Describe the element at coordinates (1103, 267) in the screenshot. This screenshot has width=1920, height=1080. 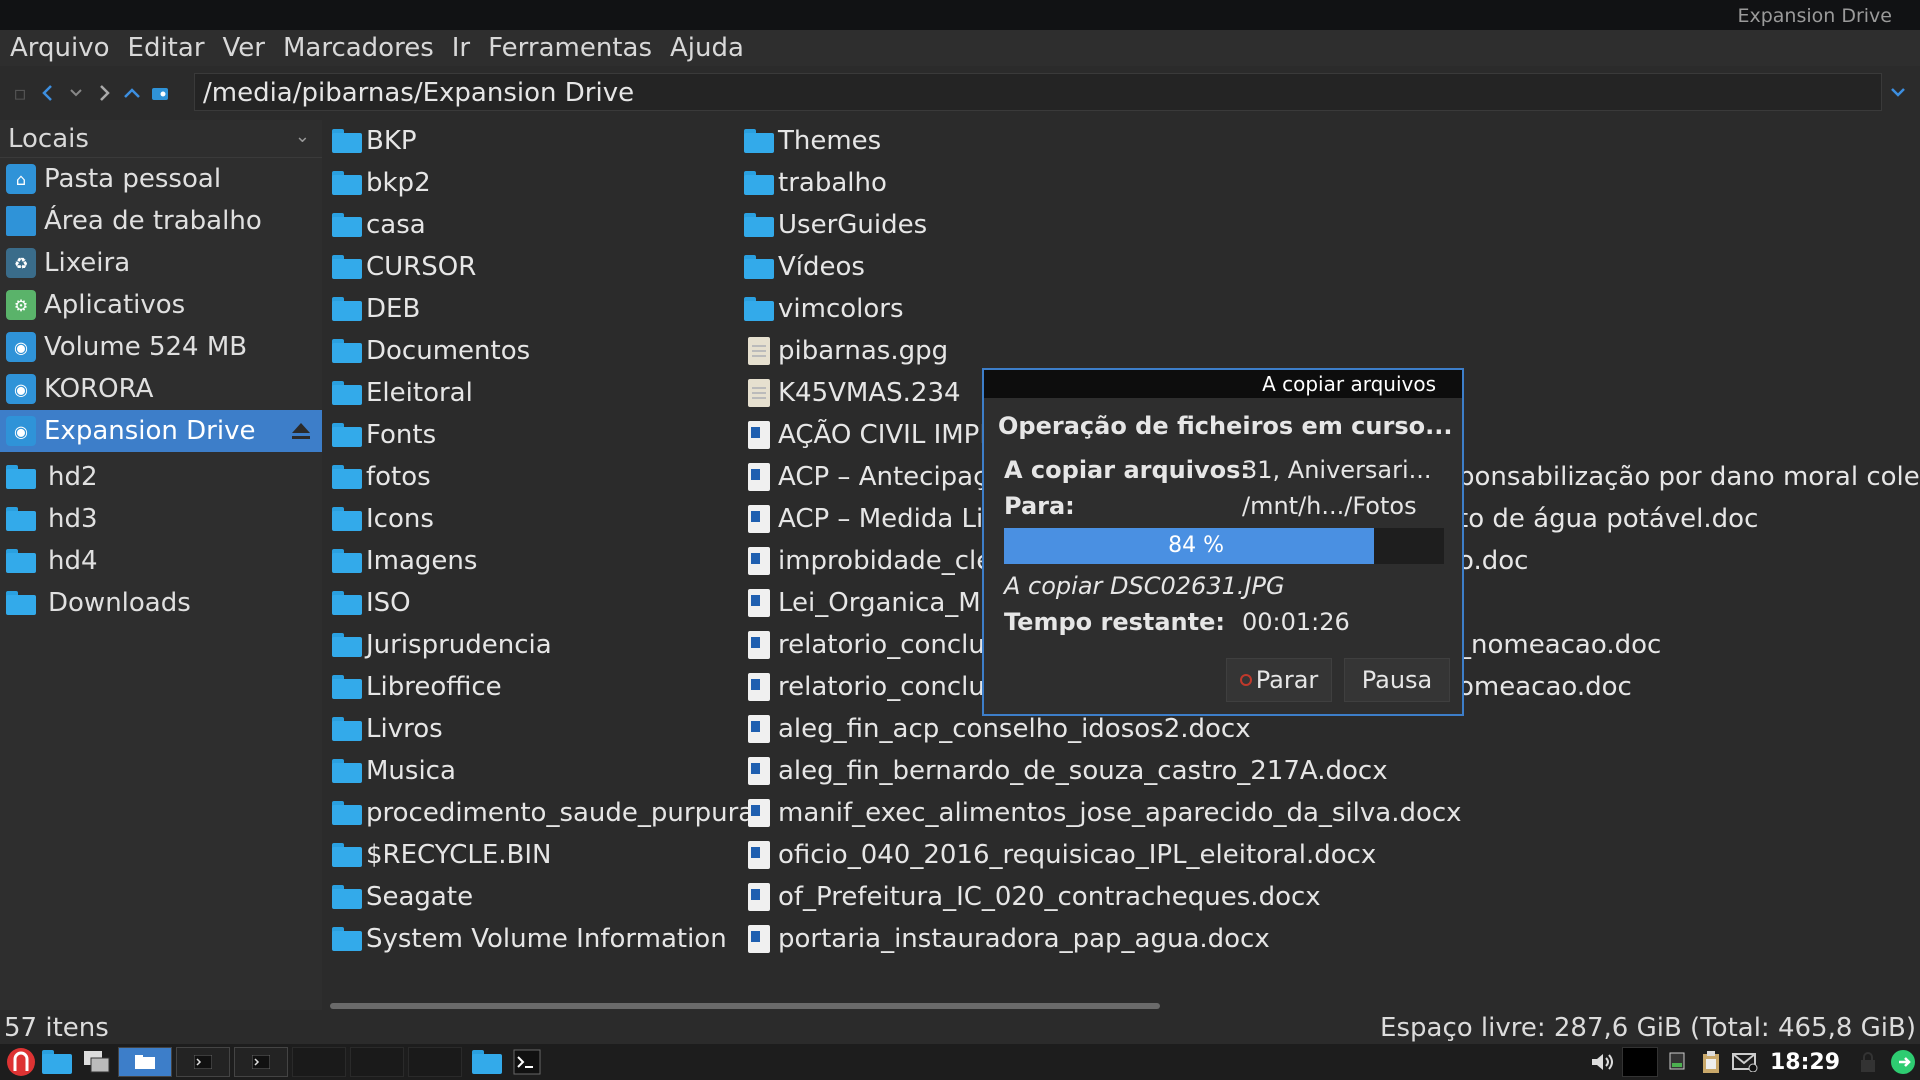
I see `file-item: Vídeos` at that location.